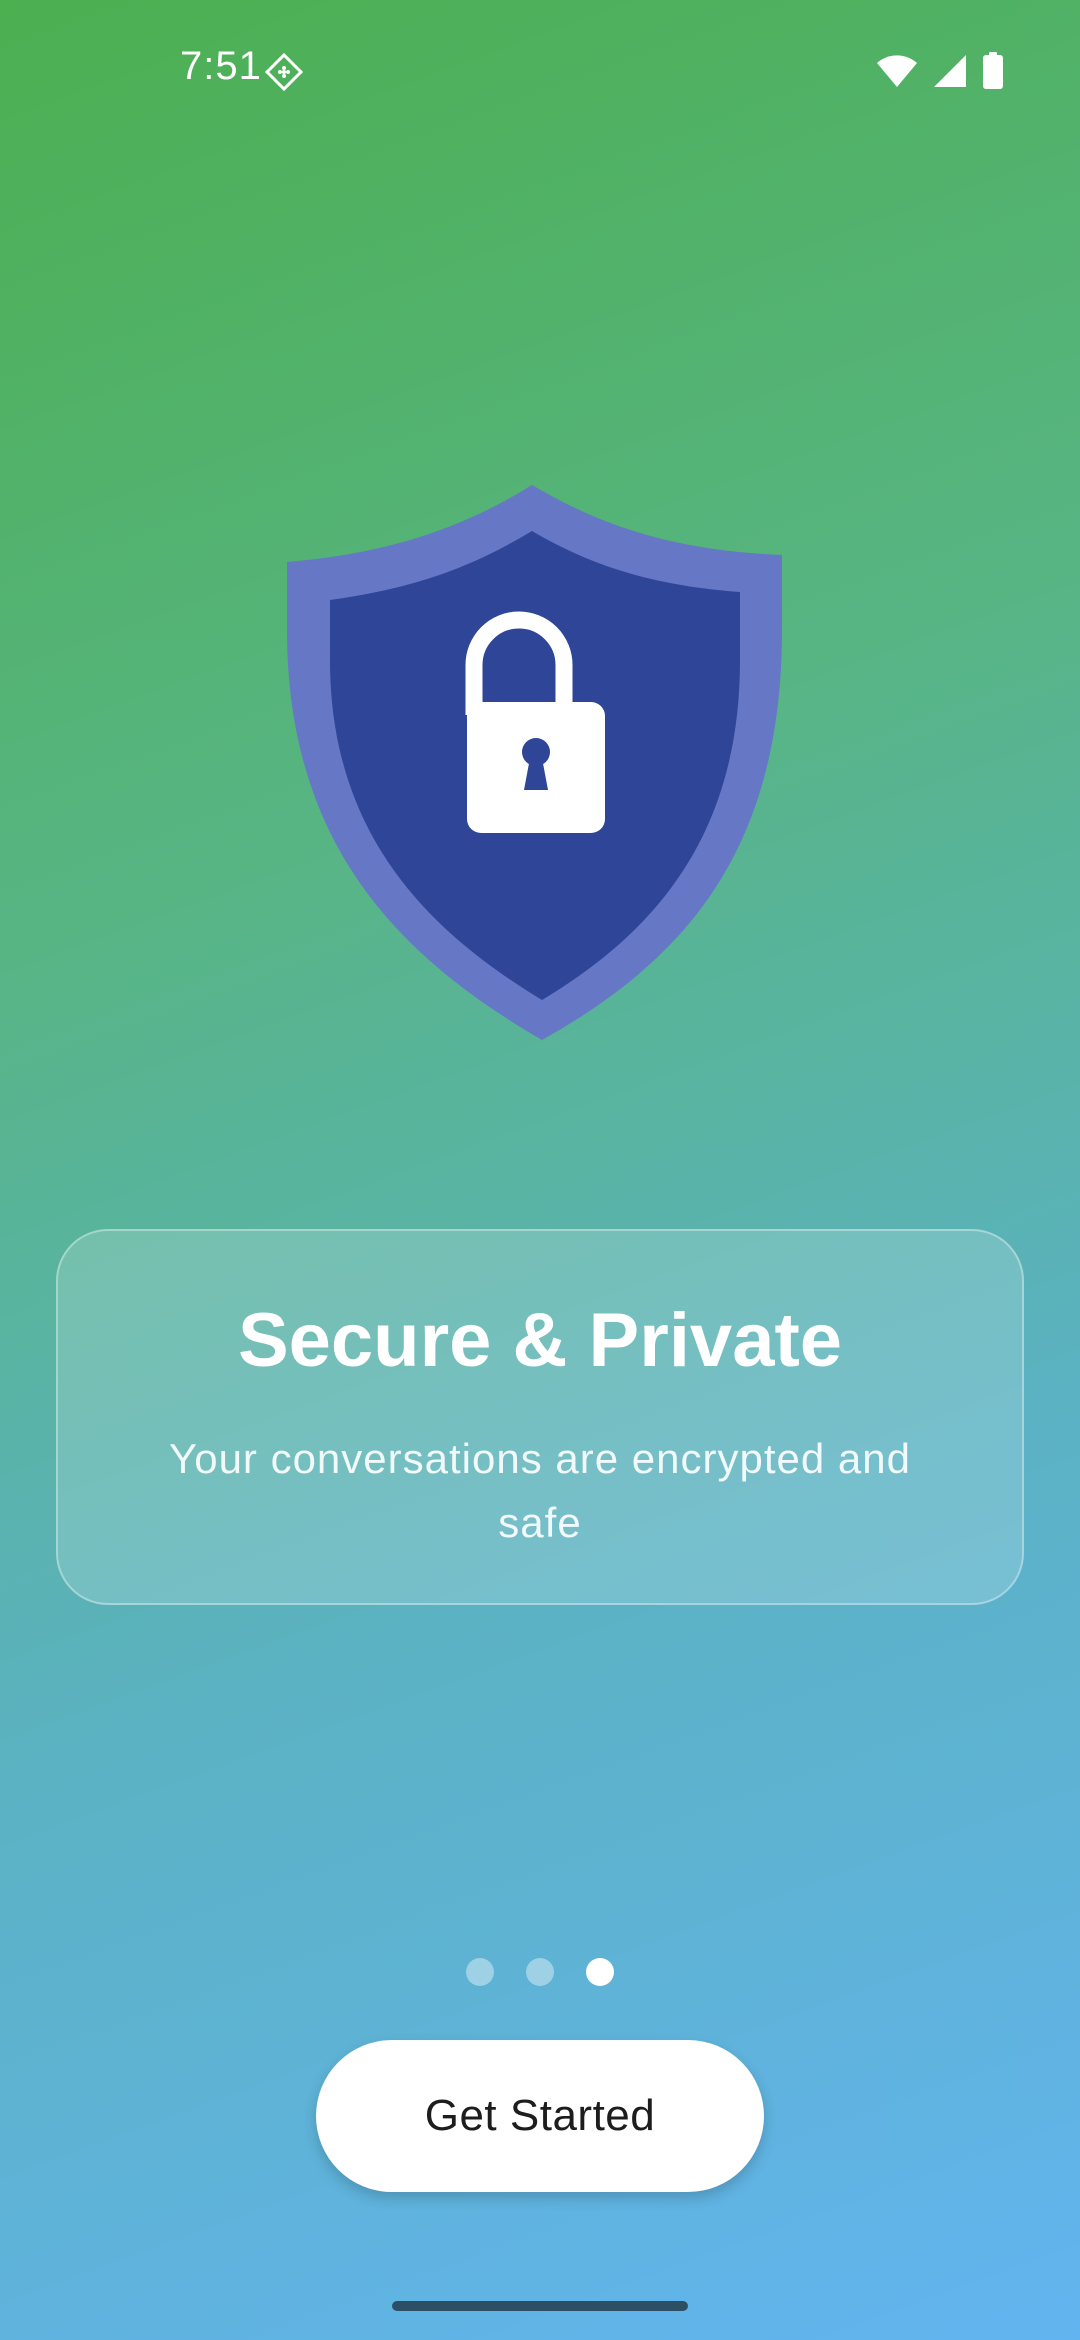 Image resolution: width=1080 pixels, height=2340 pixels. What do you see at coordinates (540, 2116) in the screenshot?
I see `get-started-button: Get Started` at bounding box center [540, 2116].